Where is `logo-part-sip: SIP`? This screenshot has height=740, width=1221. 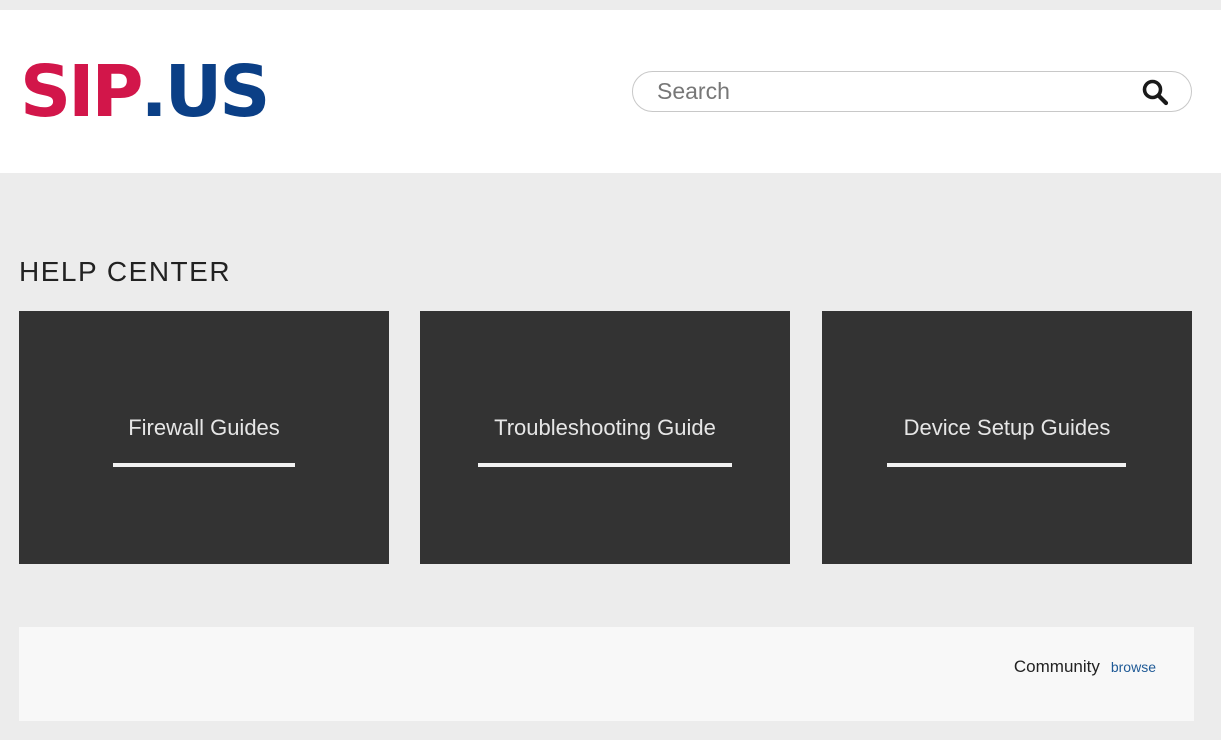
logo-part-sip: SIP is located at coordinates (82, 91).